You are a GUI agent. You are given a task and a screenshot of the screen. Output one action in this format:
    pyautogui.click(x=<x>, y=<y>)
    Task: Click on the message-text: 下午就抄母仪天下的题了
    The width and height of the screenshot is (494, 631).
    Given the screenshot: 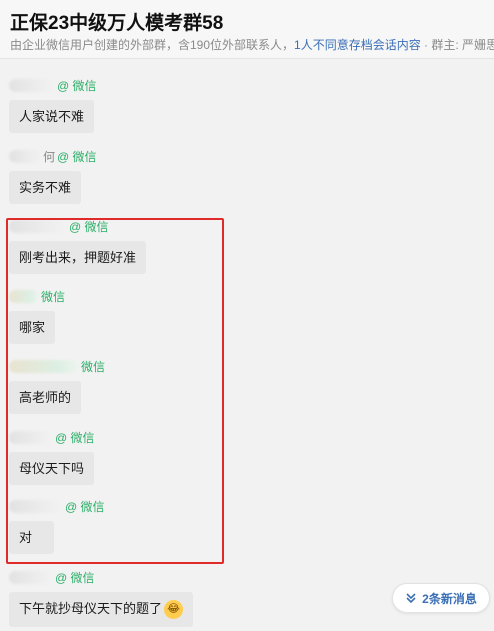 What is the action you would take?
    pyautogui.click(x=91, y=608)
    